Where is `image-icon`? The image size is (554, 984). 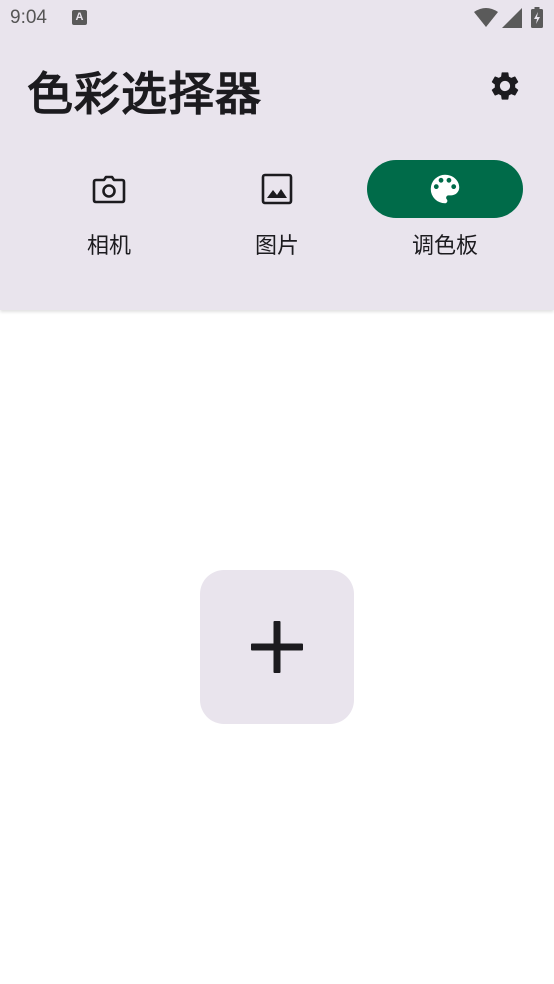 image-icon is located at coordinates (277, 189).